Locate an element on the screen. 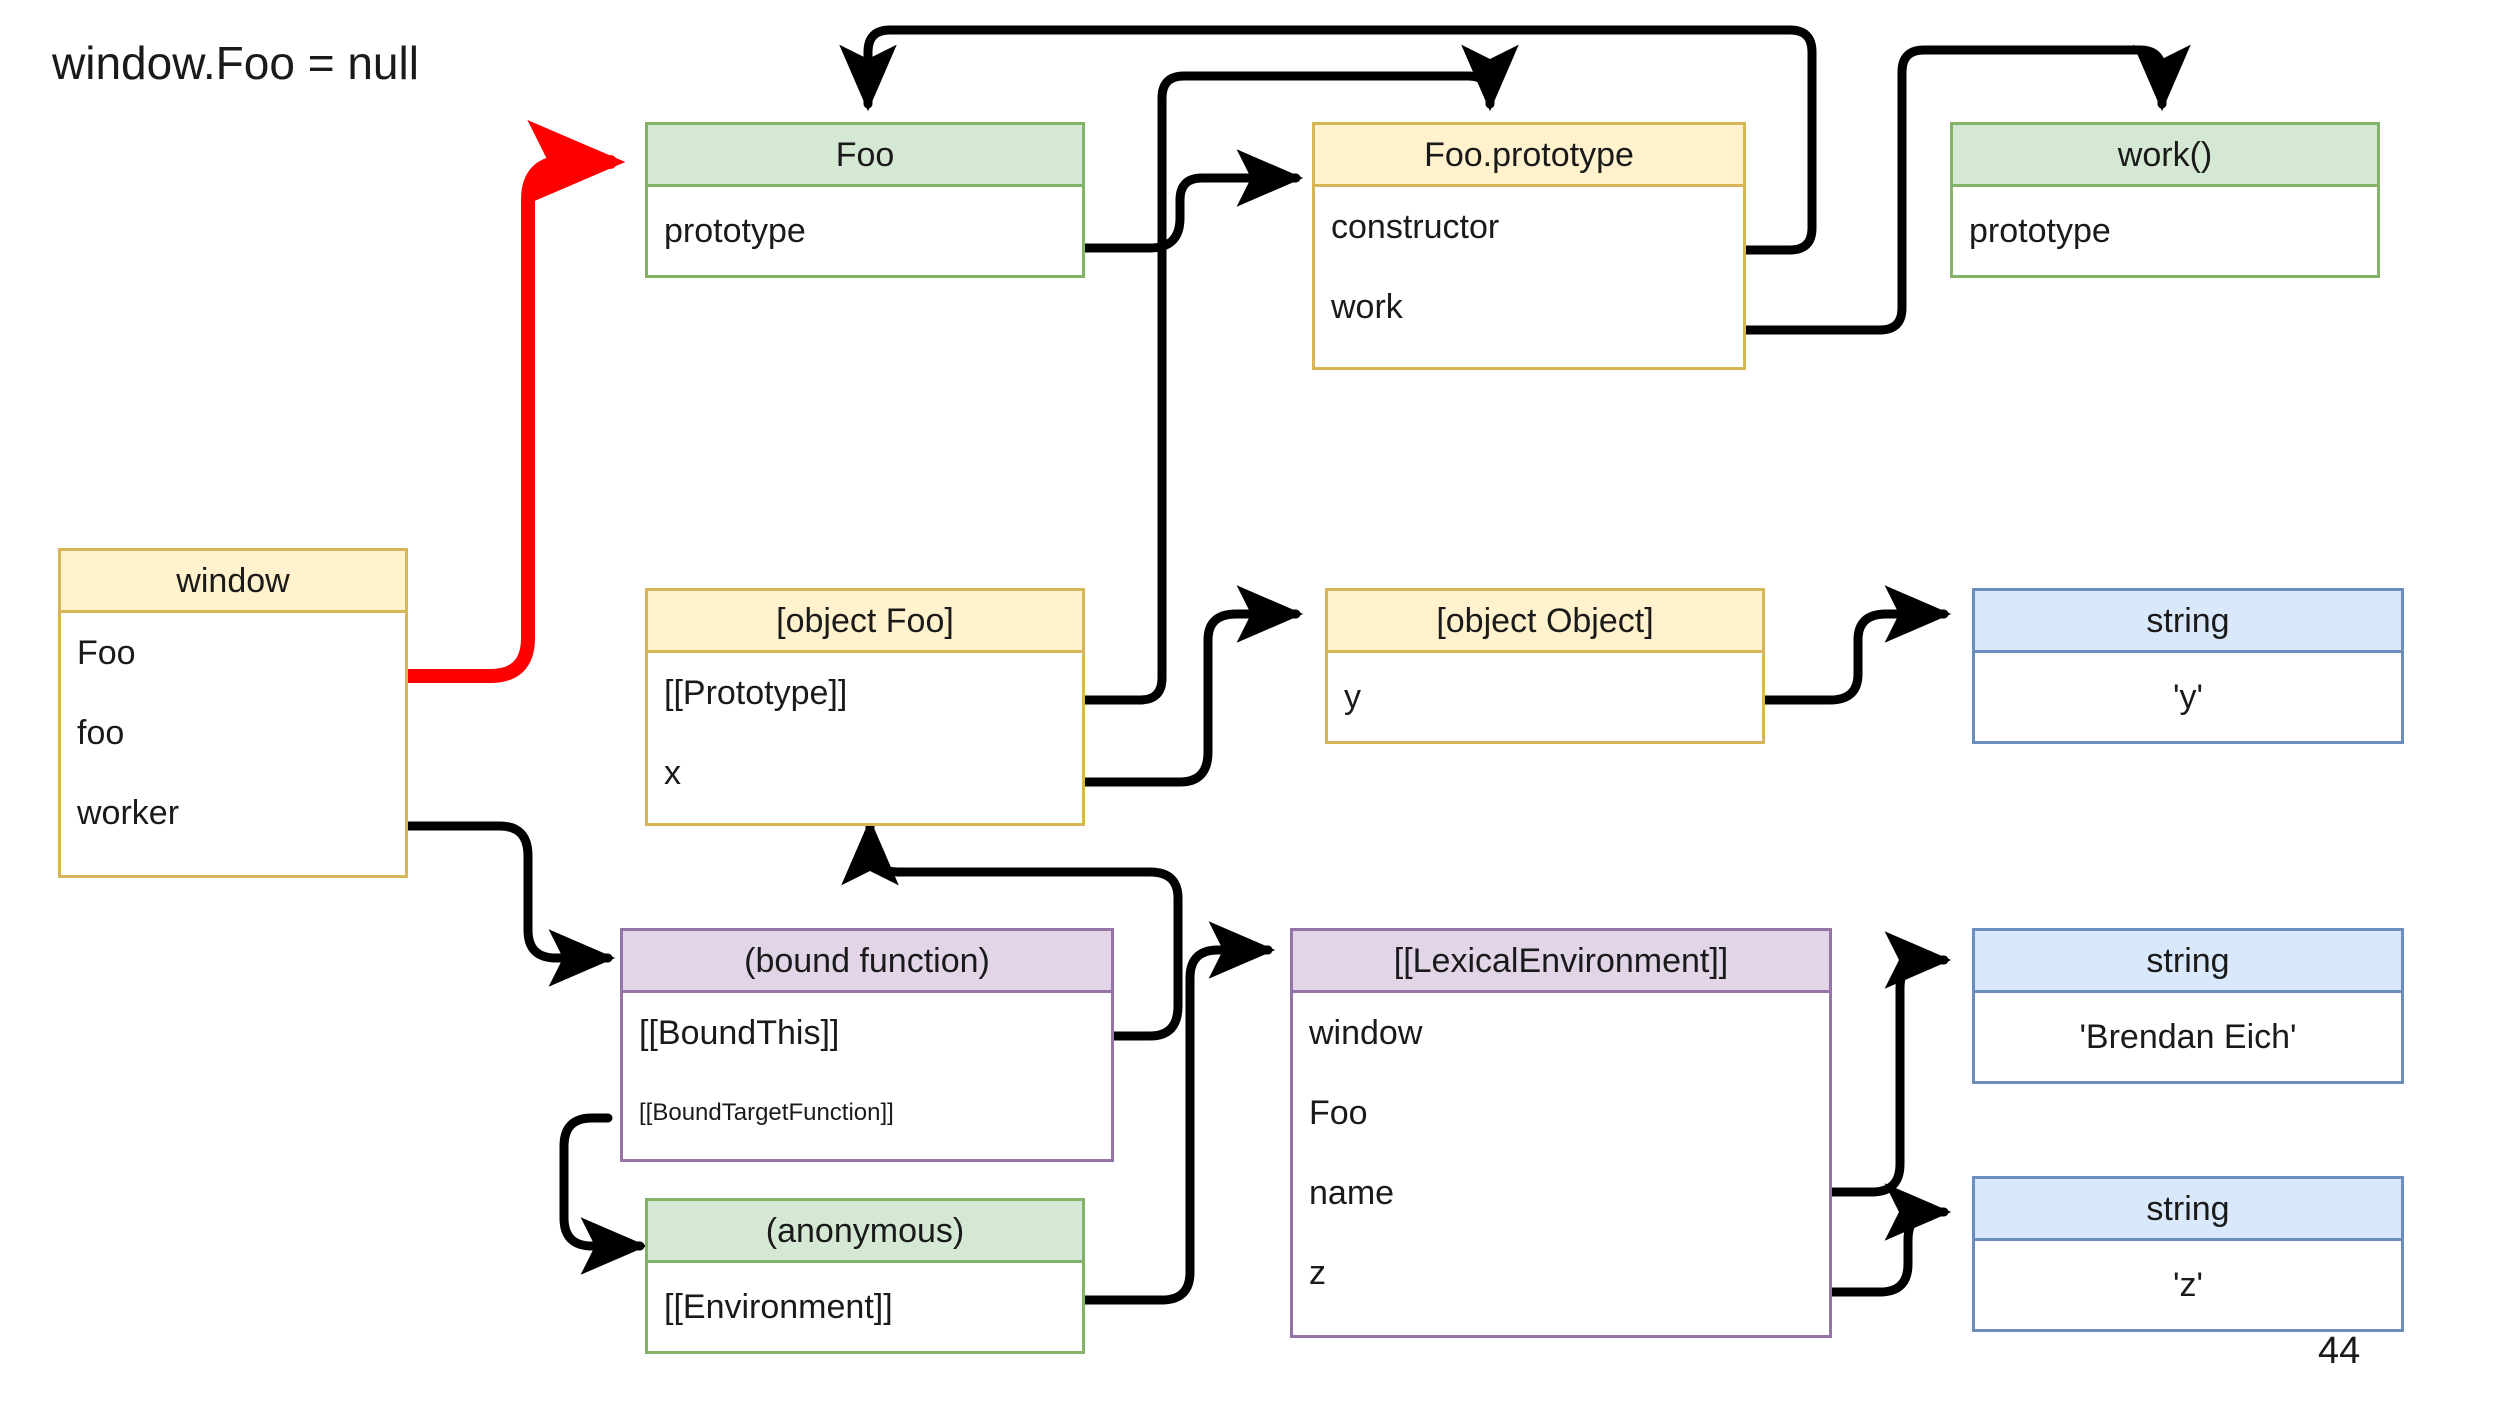 The width and height of the screenshot is (2500, 1406). node-object-foo-title: [object Foo] is located at coordinates (865, 622).